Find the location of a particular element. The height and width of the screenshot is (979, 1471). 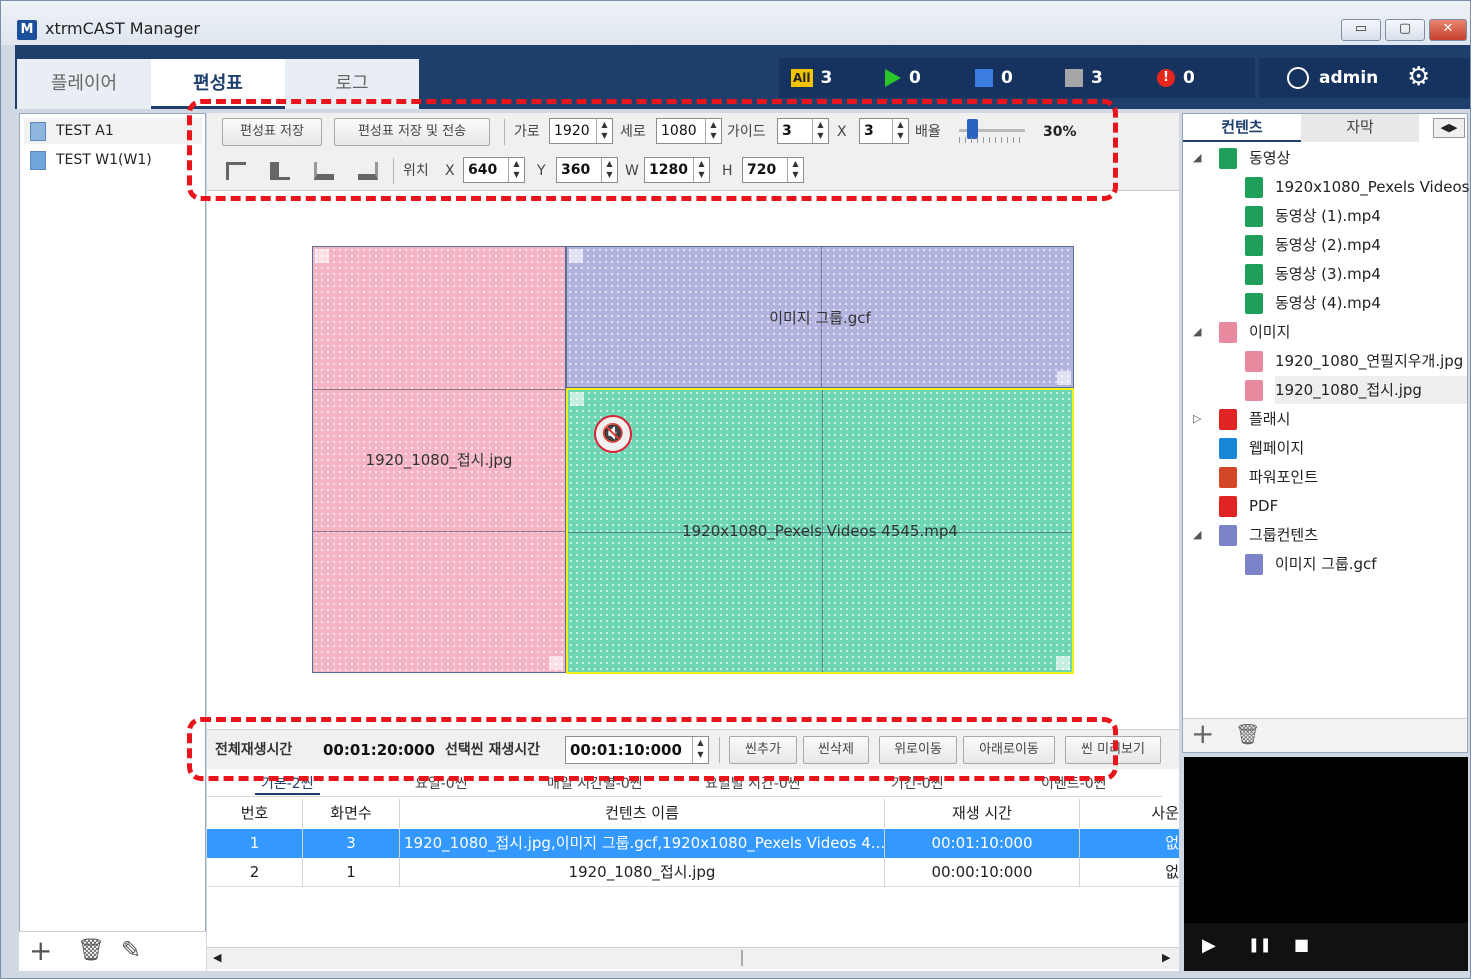

all-icon: All is located at coordinates (802, 78).